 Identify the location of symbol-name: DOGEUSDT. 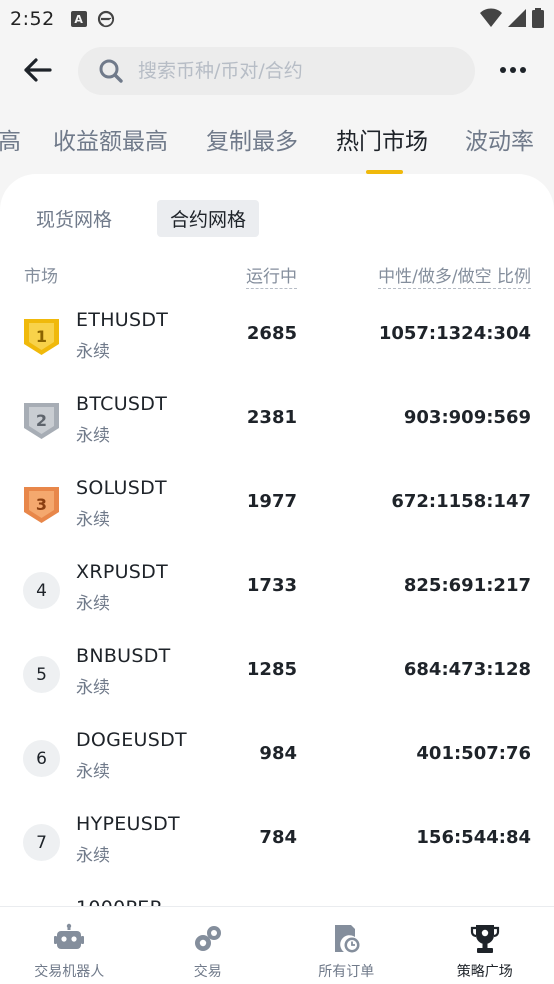
(131, 740).